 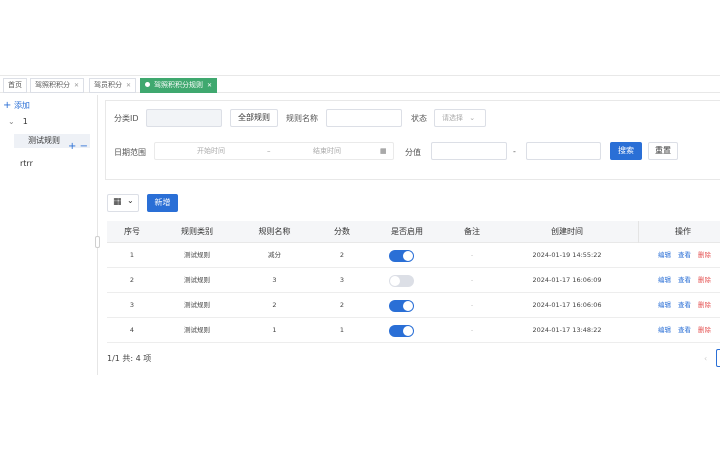 I want to click on status-select: 请选择 ⌄, so click(x=460, y=118).